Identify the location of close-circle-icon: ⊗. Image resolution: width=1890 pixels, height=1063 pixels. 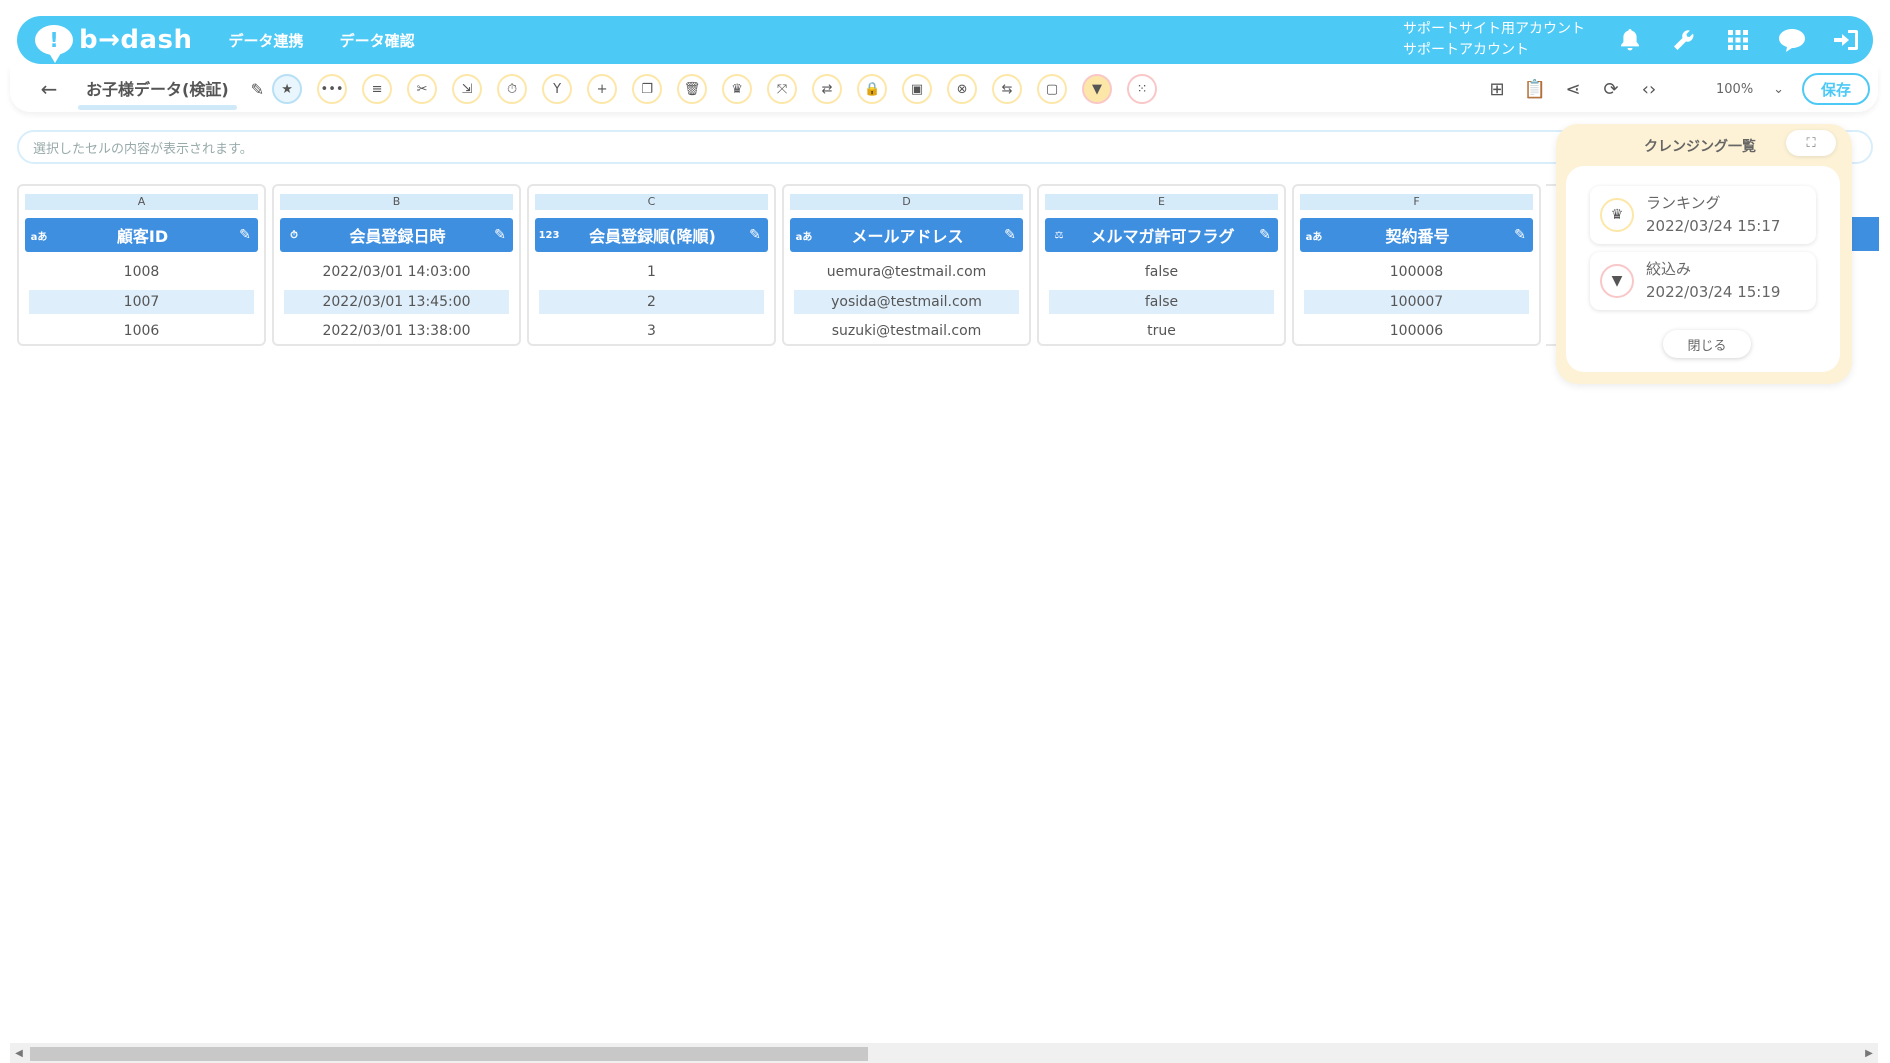
(962, 89).